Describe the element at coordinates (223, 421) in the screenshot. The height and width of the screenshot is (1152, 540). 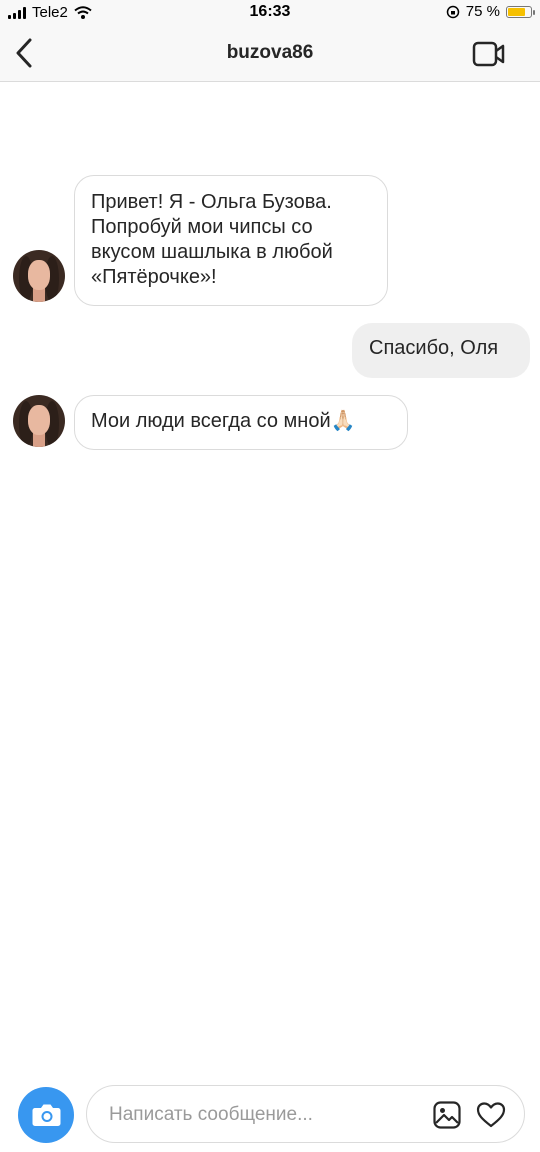
I see `message-text: Мои люди всегда со мной🙏🏻` at that location.